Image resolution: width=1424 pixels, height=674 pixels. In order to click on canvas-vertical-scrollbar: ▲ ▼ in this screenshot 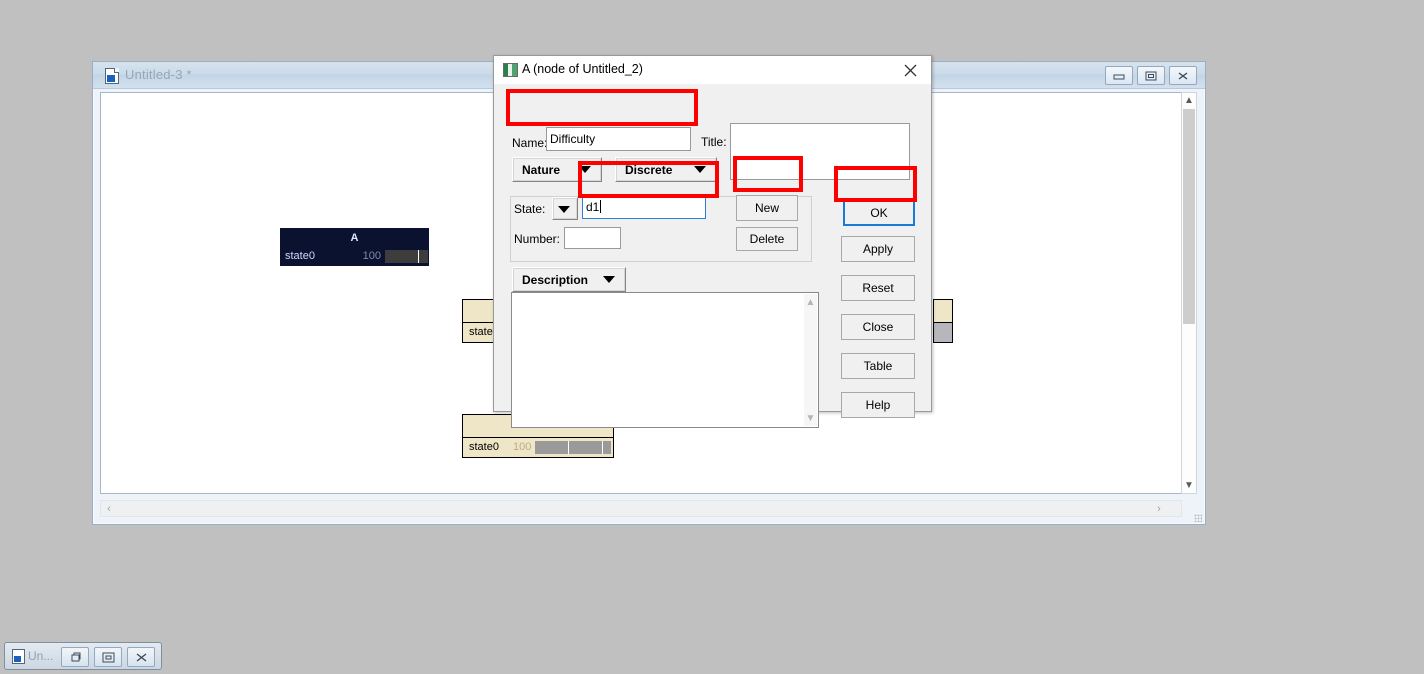, I will do `click(1189, 293)`.